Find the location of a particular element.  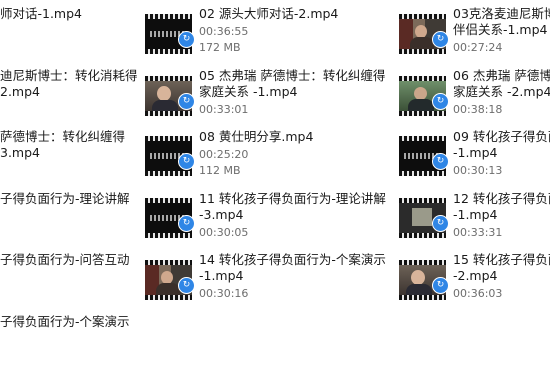

file-duration: 00:33:31 is located at coordinates (478, 232).